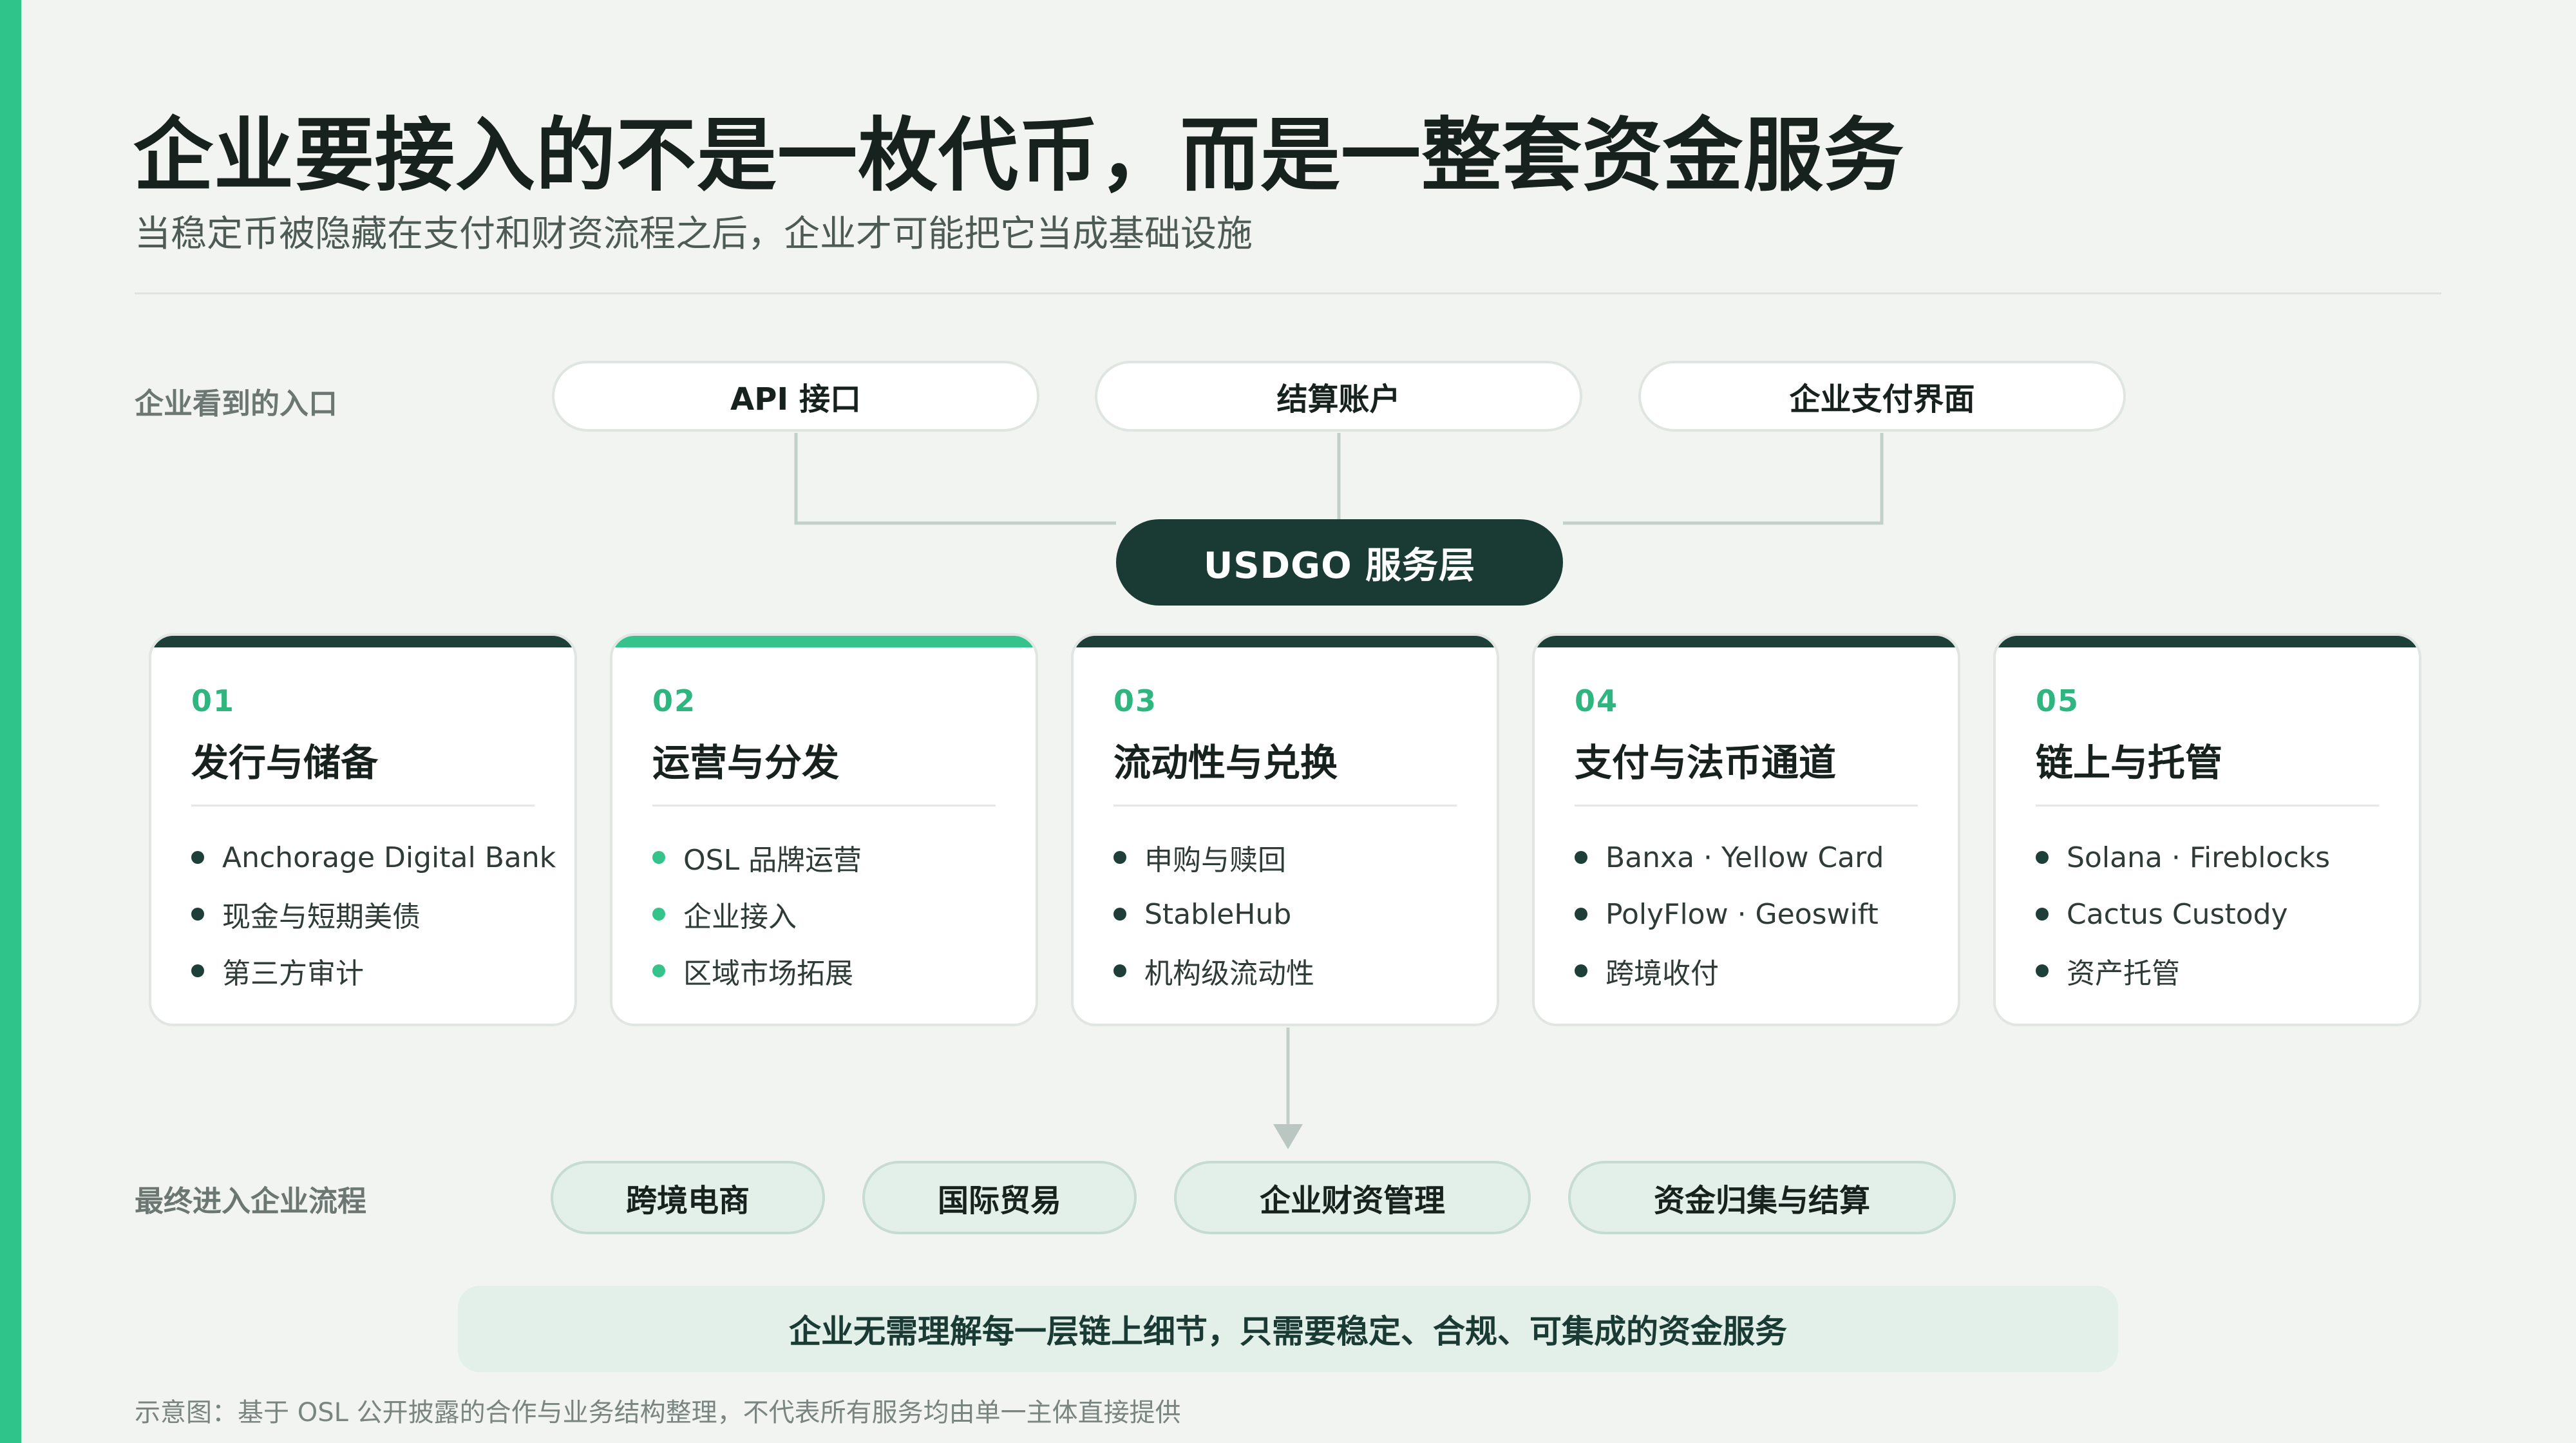 This screenshot has width=2576, height=1443. Describe the element at coordinates (2130, 763) in the screenshot. I see `card-title: 链上与托管` at that location.